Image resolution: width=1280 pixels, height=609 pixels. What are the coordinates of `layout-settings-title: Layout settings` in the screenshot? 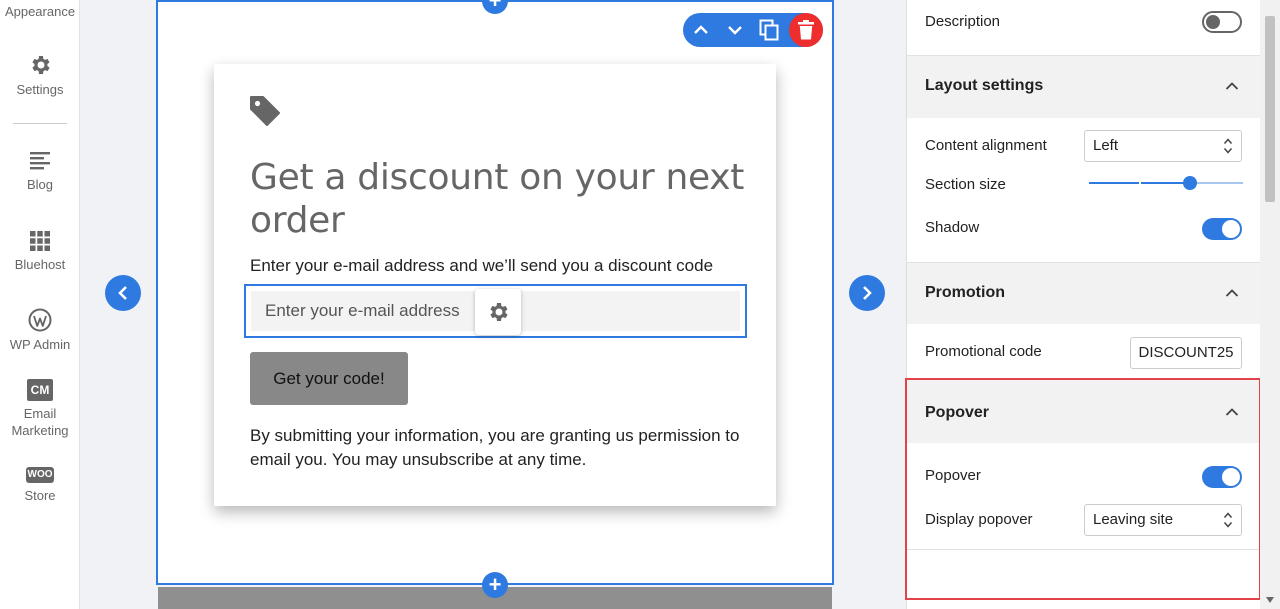 It's located at (984, 85).